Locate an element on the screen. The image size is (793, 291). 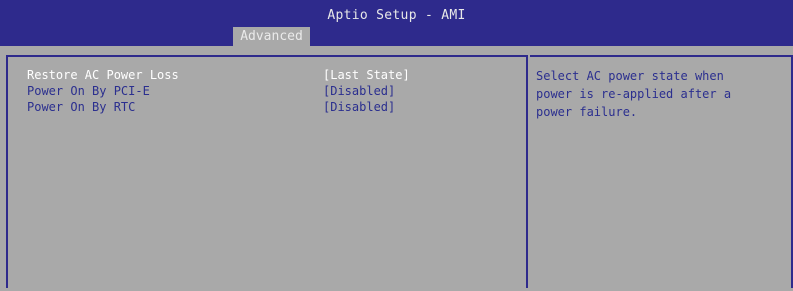
setting-label: Power On By PCI-E is located at coordinates (88, 91).